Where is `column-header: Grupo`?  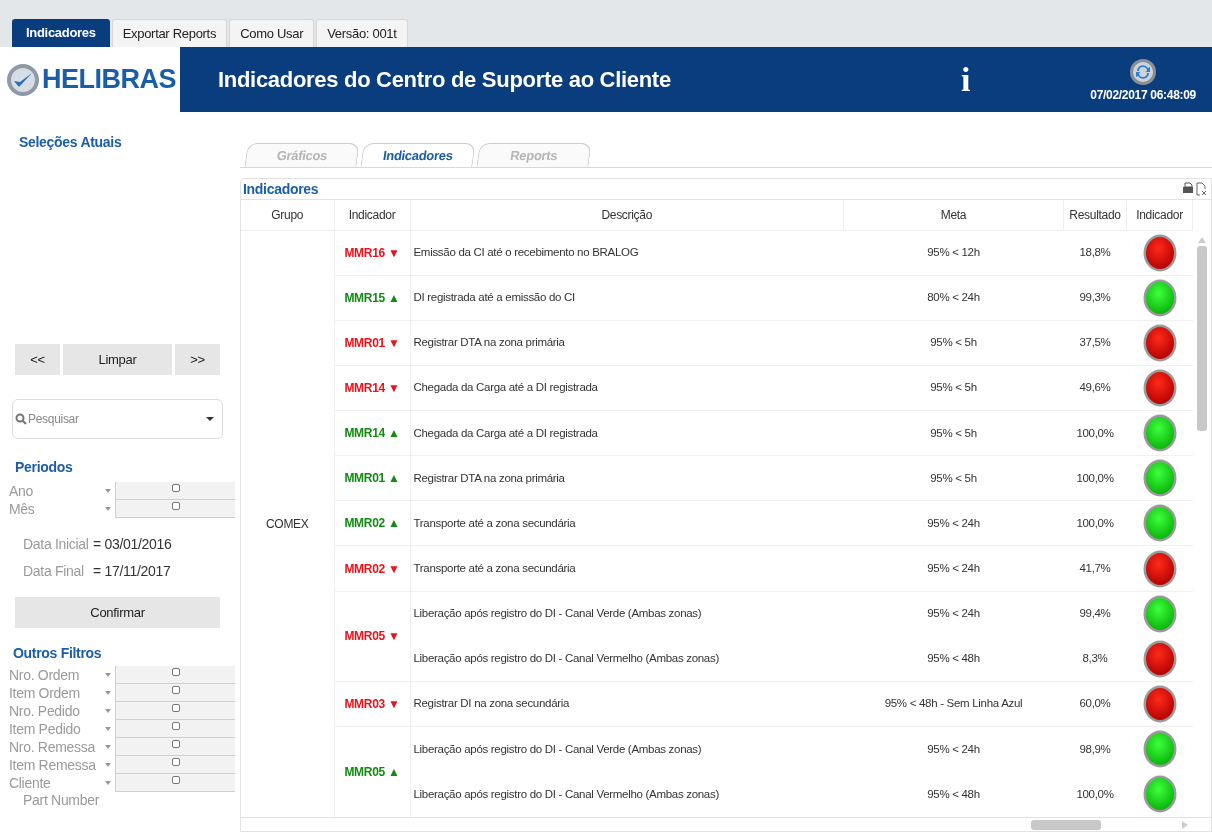
column-header: Grupo is located at coordinates (287, 215).